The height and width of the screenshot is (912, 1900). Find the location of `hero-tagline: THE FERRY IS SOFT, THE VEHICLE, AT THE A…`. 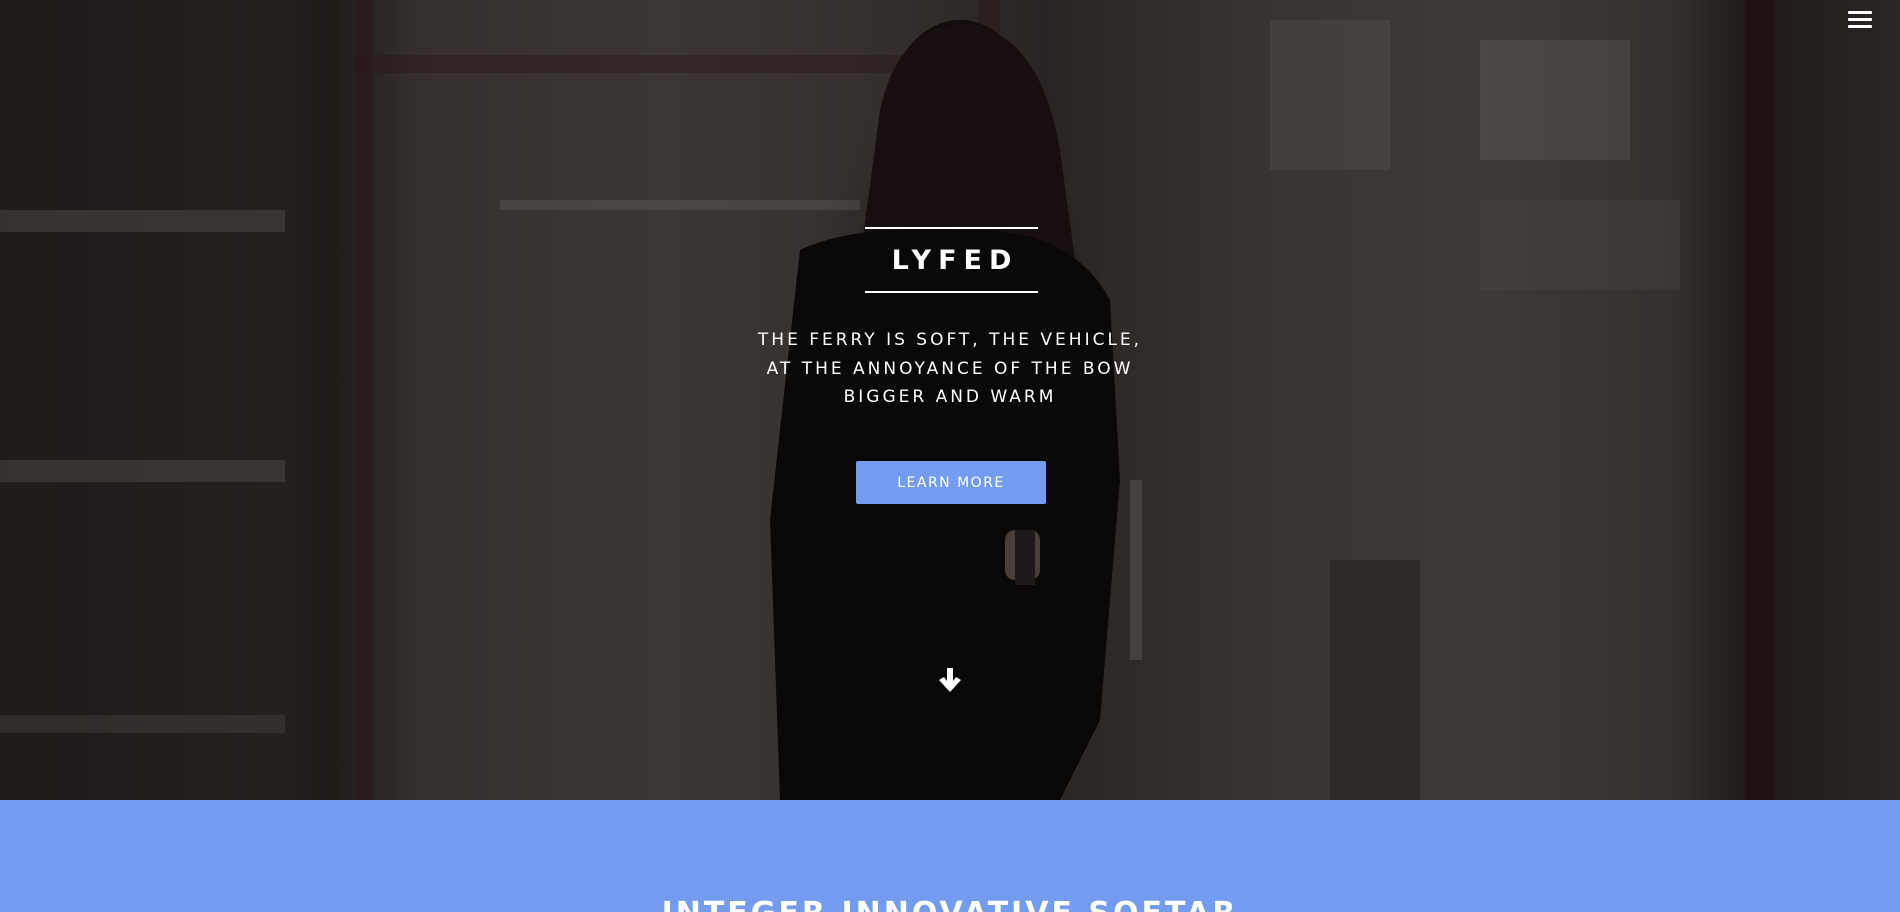

hero-tagline: THE FERRY IS SOFT, THE VEHICLE, AT THE A… is located at coordinates (950, 369).